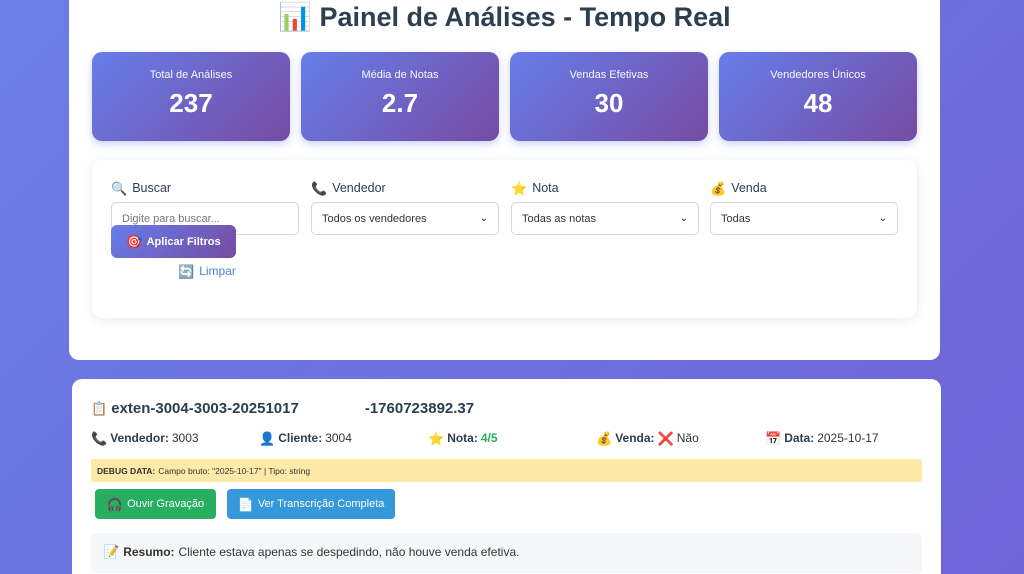 This screenshot has width=1024, height=574. Describe the element at coordinates (609, 75) in the screenshot. I see `stat-label: Vendas Efetivas` at that location.